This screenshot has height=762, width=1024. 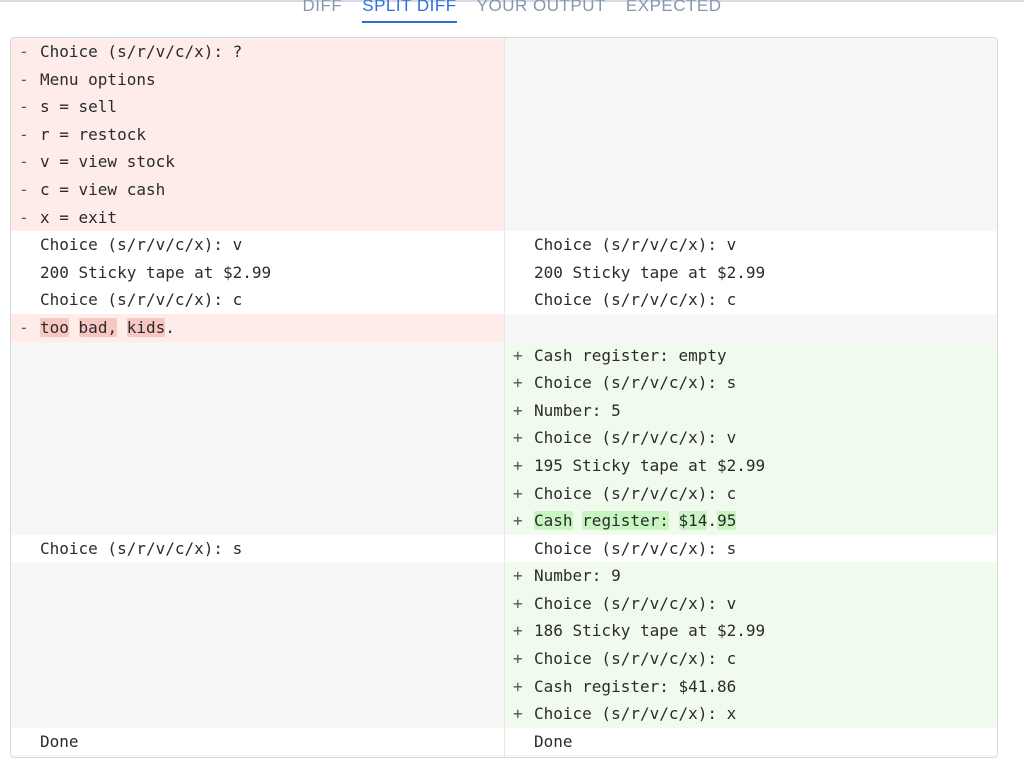 I want to click on diff-text: Number: 5, so click(x=577, y=410).